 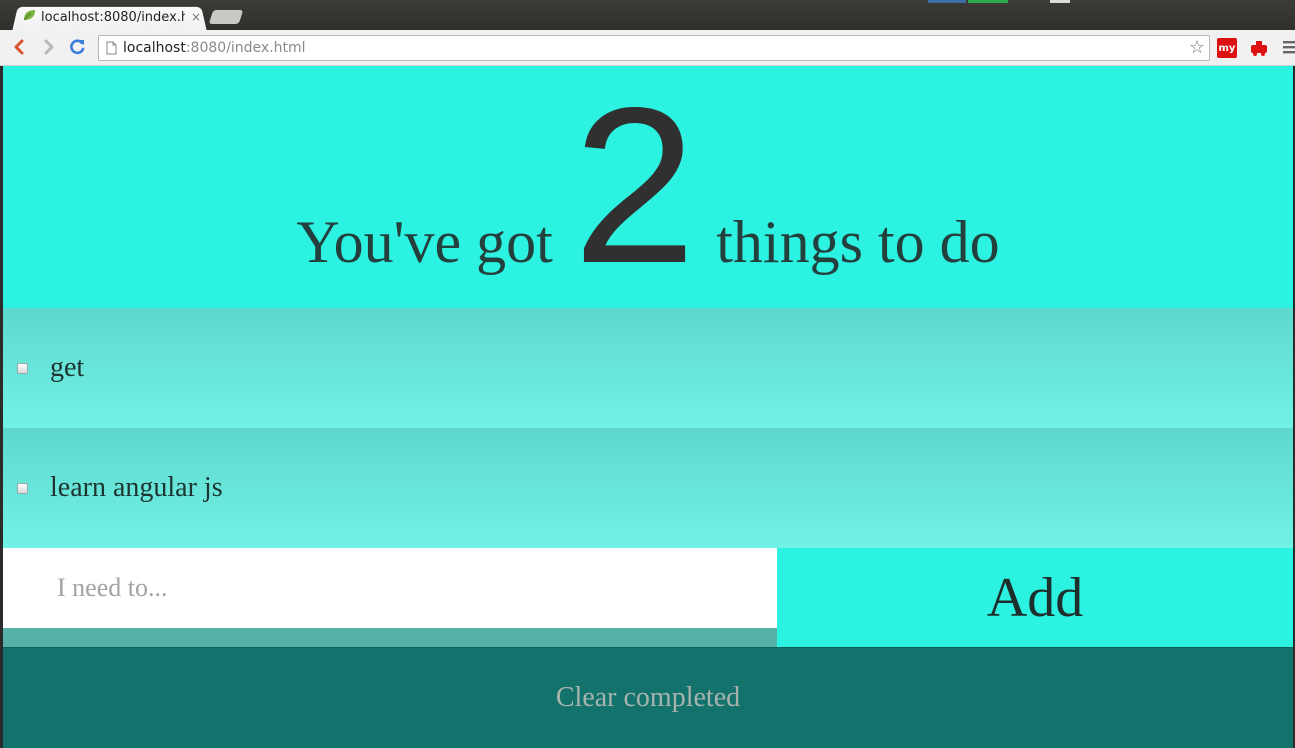 I want to click on new-todo-input, so click(x=390, y=588).